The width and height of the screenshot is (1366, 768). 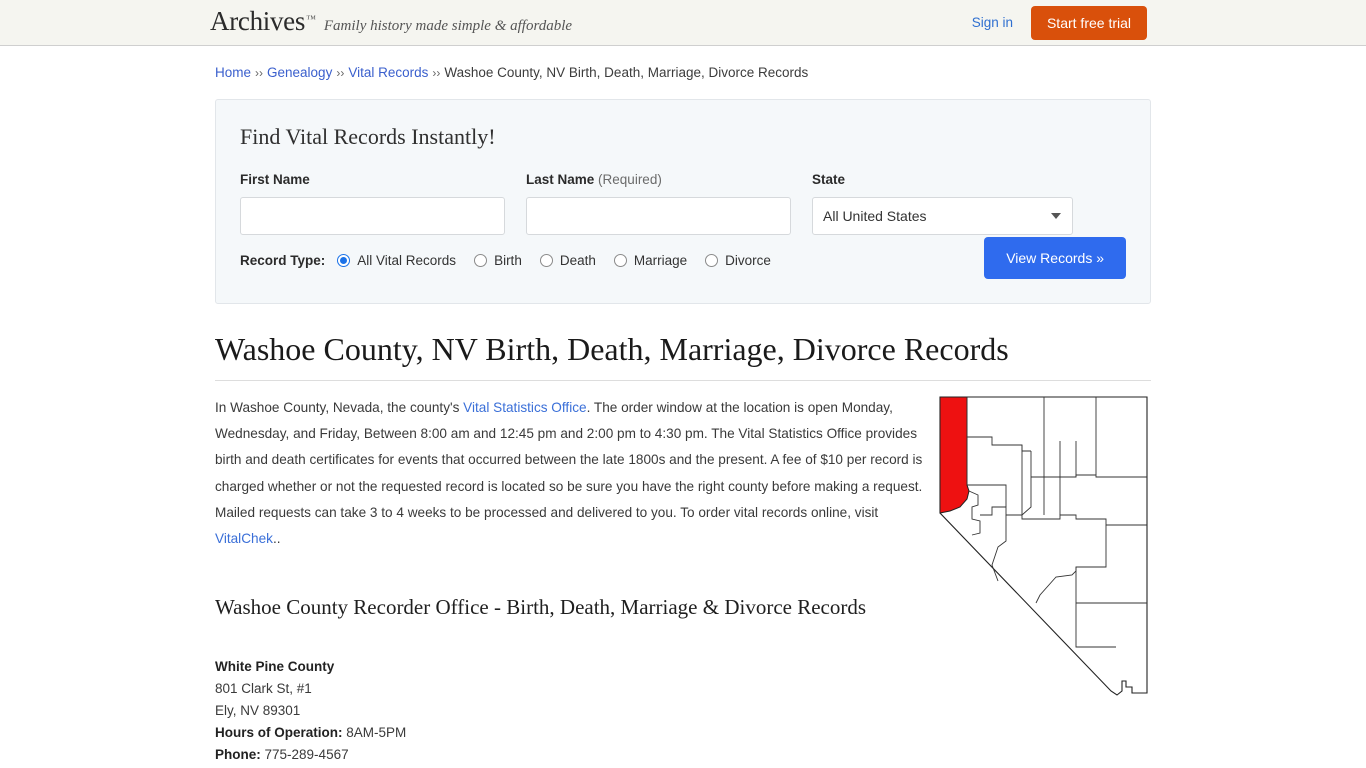 I want to click on state-field-group: State All United States, so click(x=942, y=203).